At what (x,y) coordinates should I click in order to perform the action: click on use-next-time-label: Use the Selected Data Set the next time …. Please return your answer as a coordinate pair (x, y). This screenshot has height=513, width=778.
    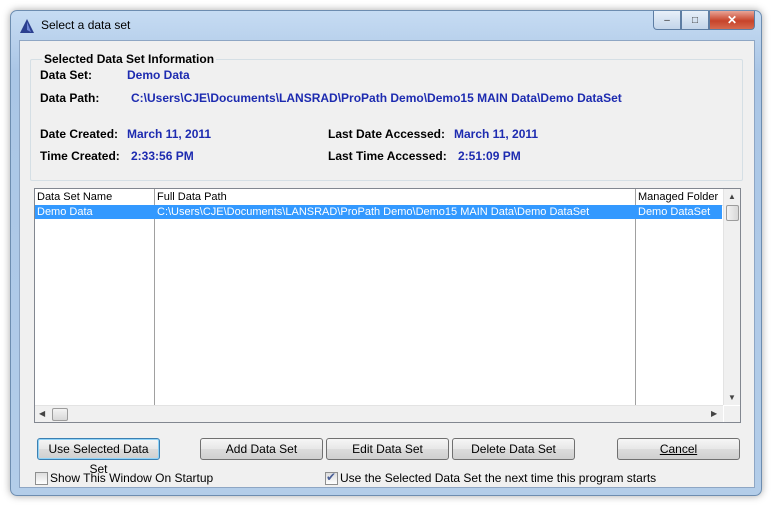
    Looking at the image, I should click on (498, 478).